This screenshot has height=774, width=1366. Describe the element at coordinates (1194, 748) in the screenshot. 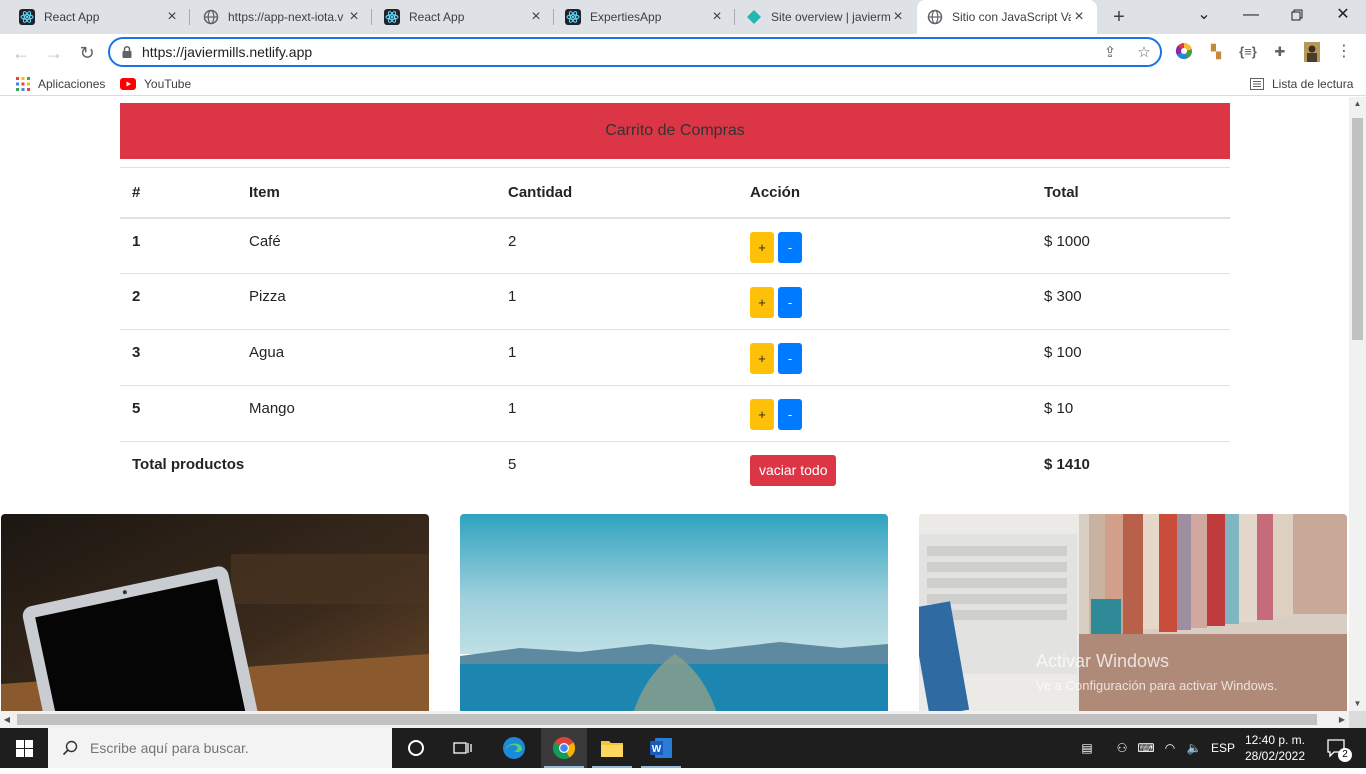

I see `volume-icon: 🔈` at that location.